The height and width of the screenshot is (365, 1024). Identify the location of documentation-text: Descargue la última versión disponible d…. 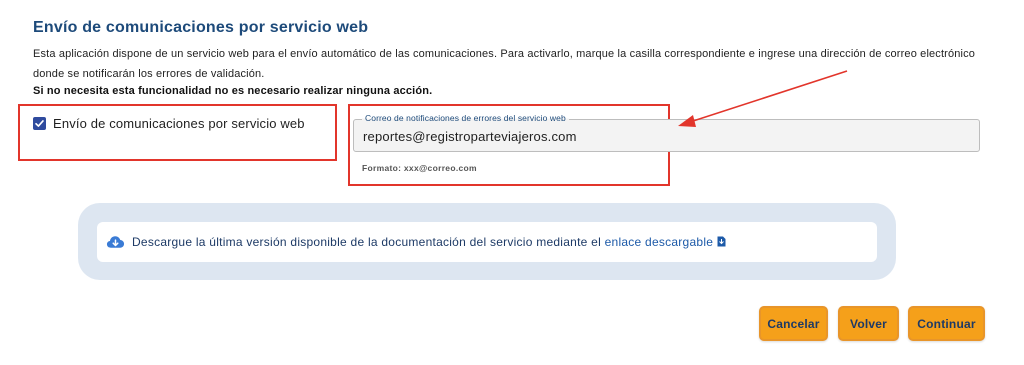
(429, 242).